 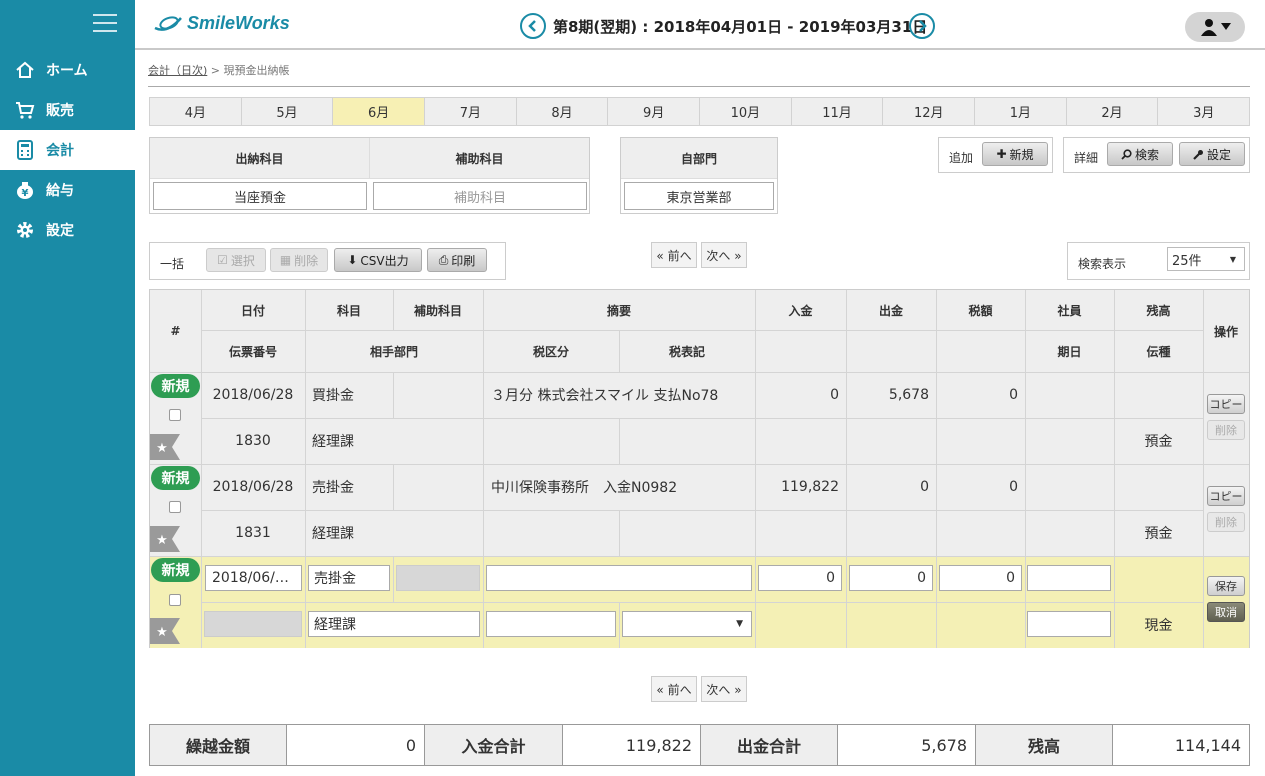 What do you see at coordinates (654, 111) in the screenshot?
I see `tab-month-9: 9月` at bounding box center [654, 111].